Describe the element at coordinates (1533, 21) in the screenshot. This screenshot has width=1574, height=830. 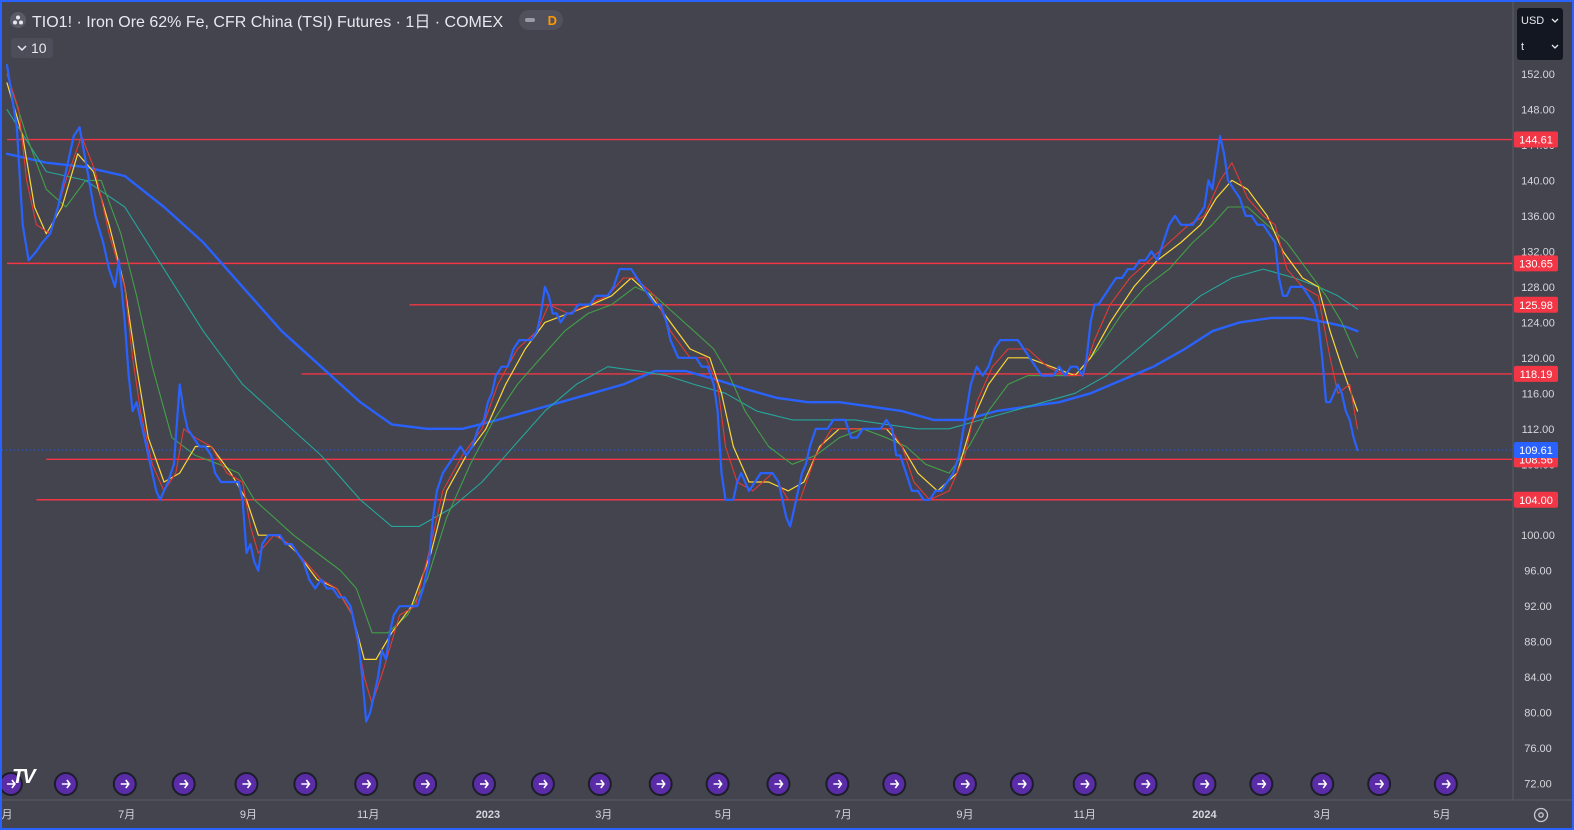
I see `currency-label: USD` at that location.